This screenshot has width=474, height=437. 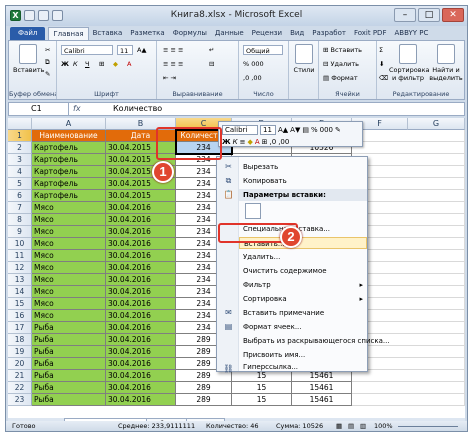 What do you see at coordinates (20, 208) in the screenshot?
I see `row-header: 7` at bounding box center [20, 208].